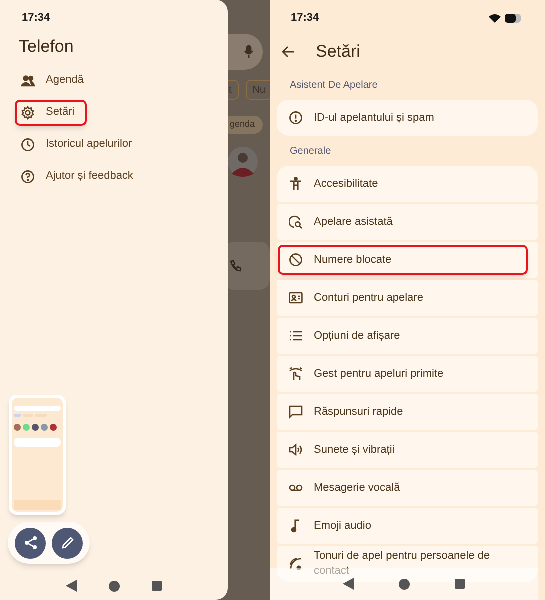  I want to click on settings-item: Sunete și vibrații, so click(407, 450).